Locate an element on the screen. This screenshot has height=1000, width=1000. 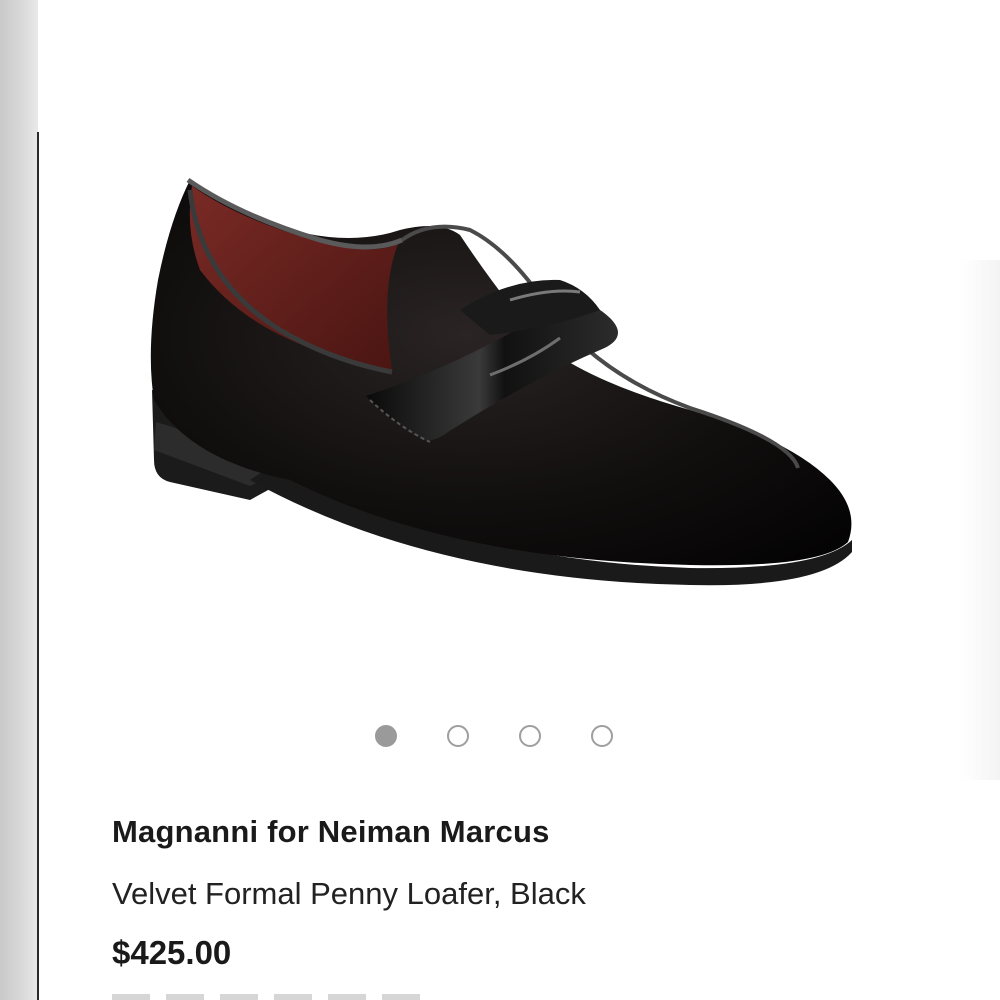
cropped-text-line is located at coordinates (272, 997).